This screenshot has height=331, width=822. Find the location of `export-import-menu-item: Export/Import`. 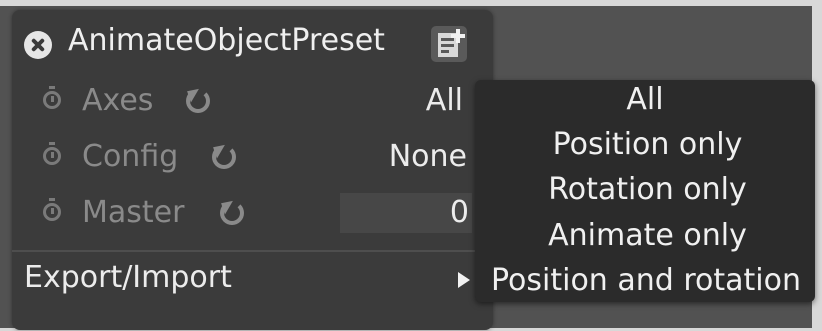

export-import-menu-item: Export/Import is located at coordinates (128, 277).